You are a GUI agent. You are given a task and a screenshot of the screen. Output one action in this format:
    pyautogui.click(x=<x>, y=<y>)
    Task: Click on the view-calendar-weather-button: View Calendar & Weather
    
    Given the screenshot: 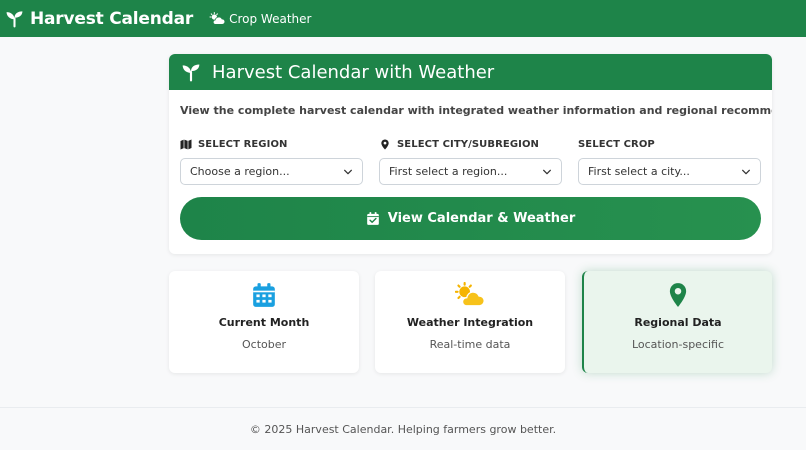 What is the action you would take?
    pyautogui.click(x=470, y=218)
    